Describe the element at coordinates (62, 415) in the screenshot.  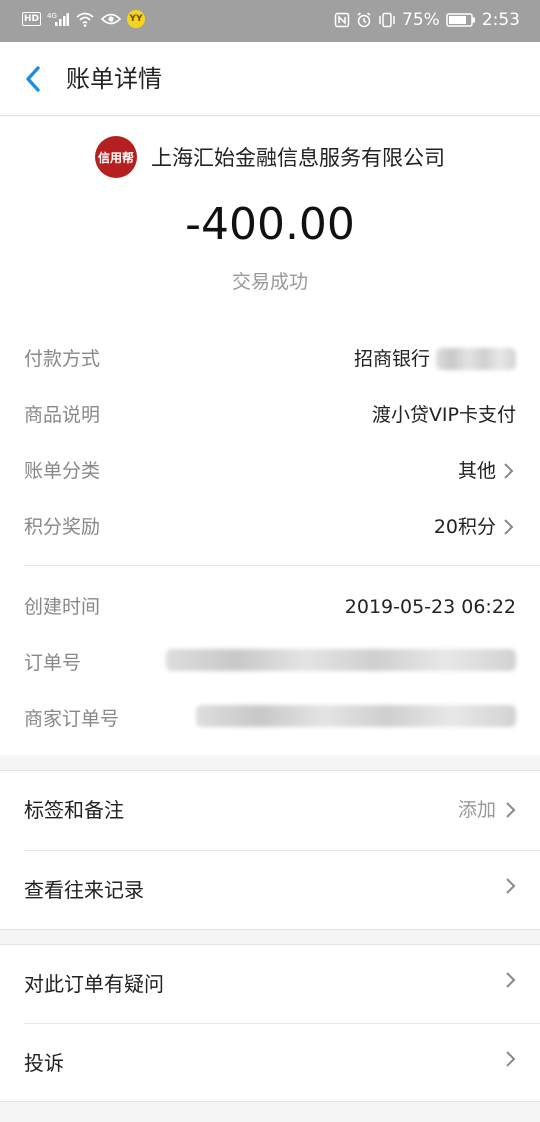
I see `detail-label: 商品说明` at that location.